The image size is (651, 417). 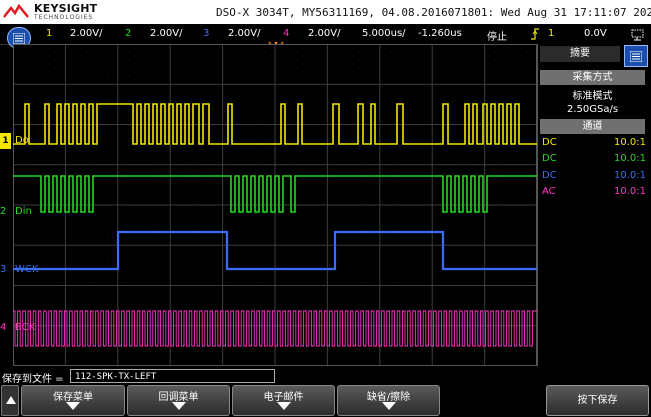 What do you see at coordinates (597, 400) in the screenshot?
I see `press-to-save-button: 按下保存` at bounding box center [597, 400].